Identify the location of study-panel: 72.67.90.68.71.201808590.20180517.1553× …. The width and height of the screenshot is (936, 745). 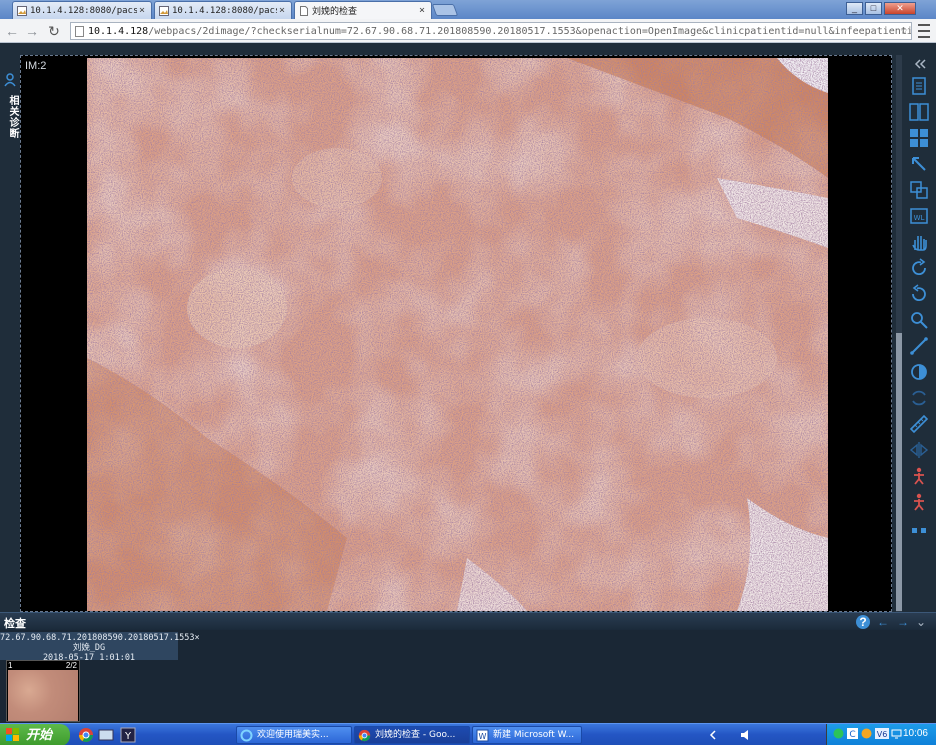
(468, 676).